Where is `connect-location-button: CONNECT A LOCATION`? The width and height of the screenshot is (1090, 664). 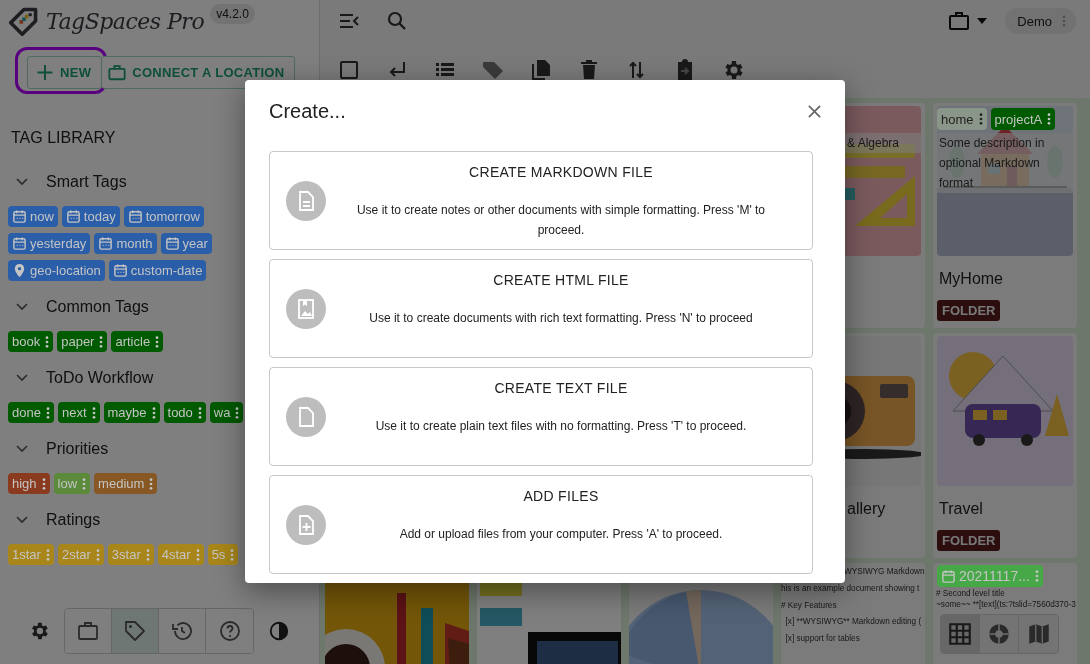 connect-location-button: CONNECT A LOCATION is located at coordinates (199, 72).